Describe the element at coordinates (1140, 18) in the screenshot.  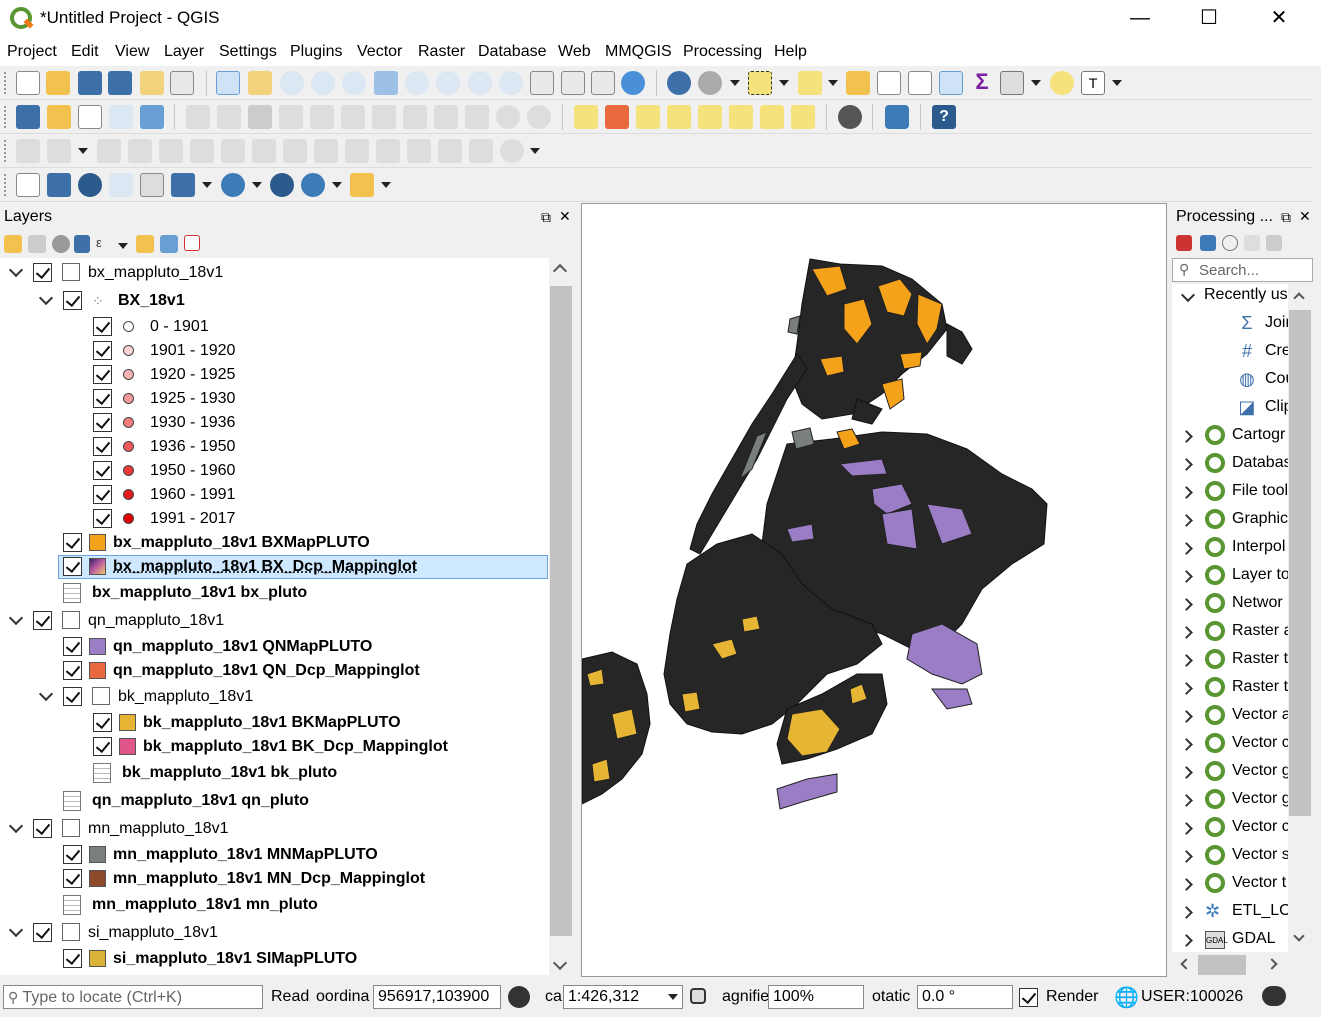
I see `minimize-button: —` at that location.